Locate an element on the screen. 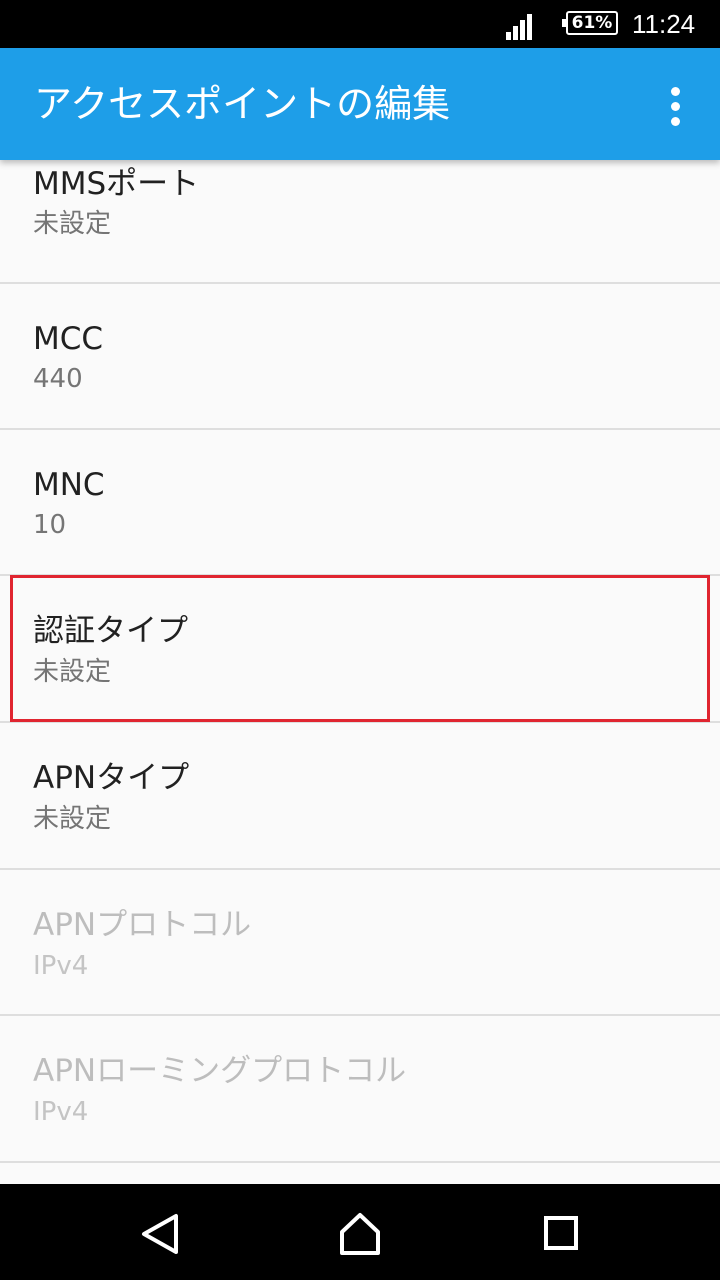  navigation-bar is located at coordinates (360, 1232).